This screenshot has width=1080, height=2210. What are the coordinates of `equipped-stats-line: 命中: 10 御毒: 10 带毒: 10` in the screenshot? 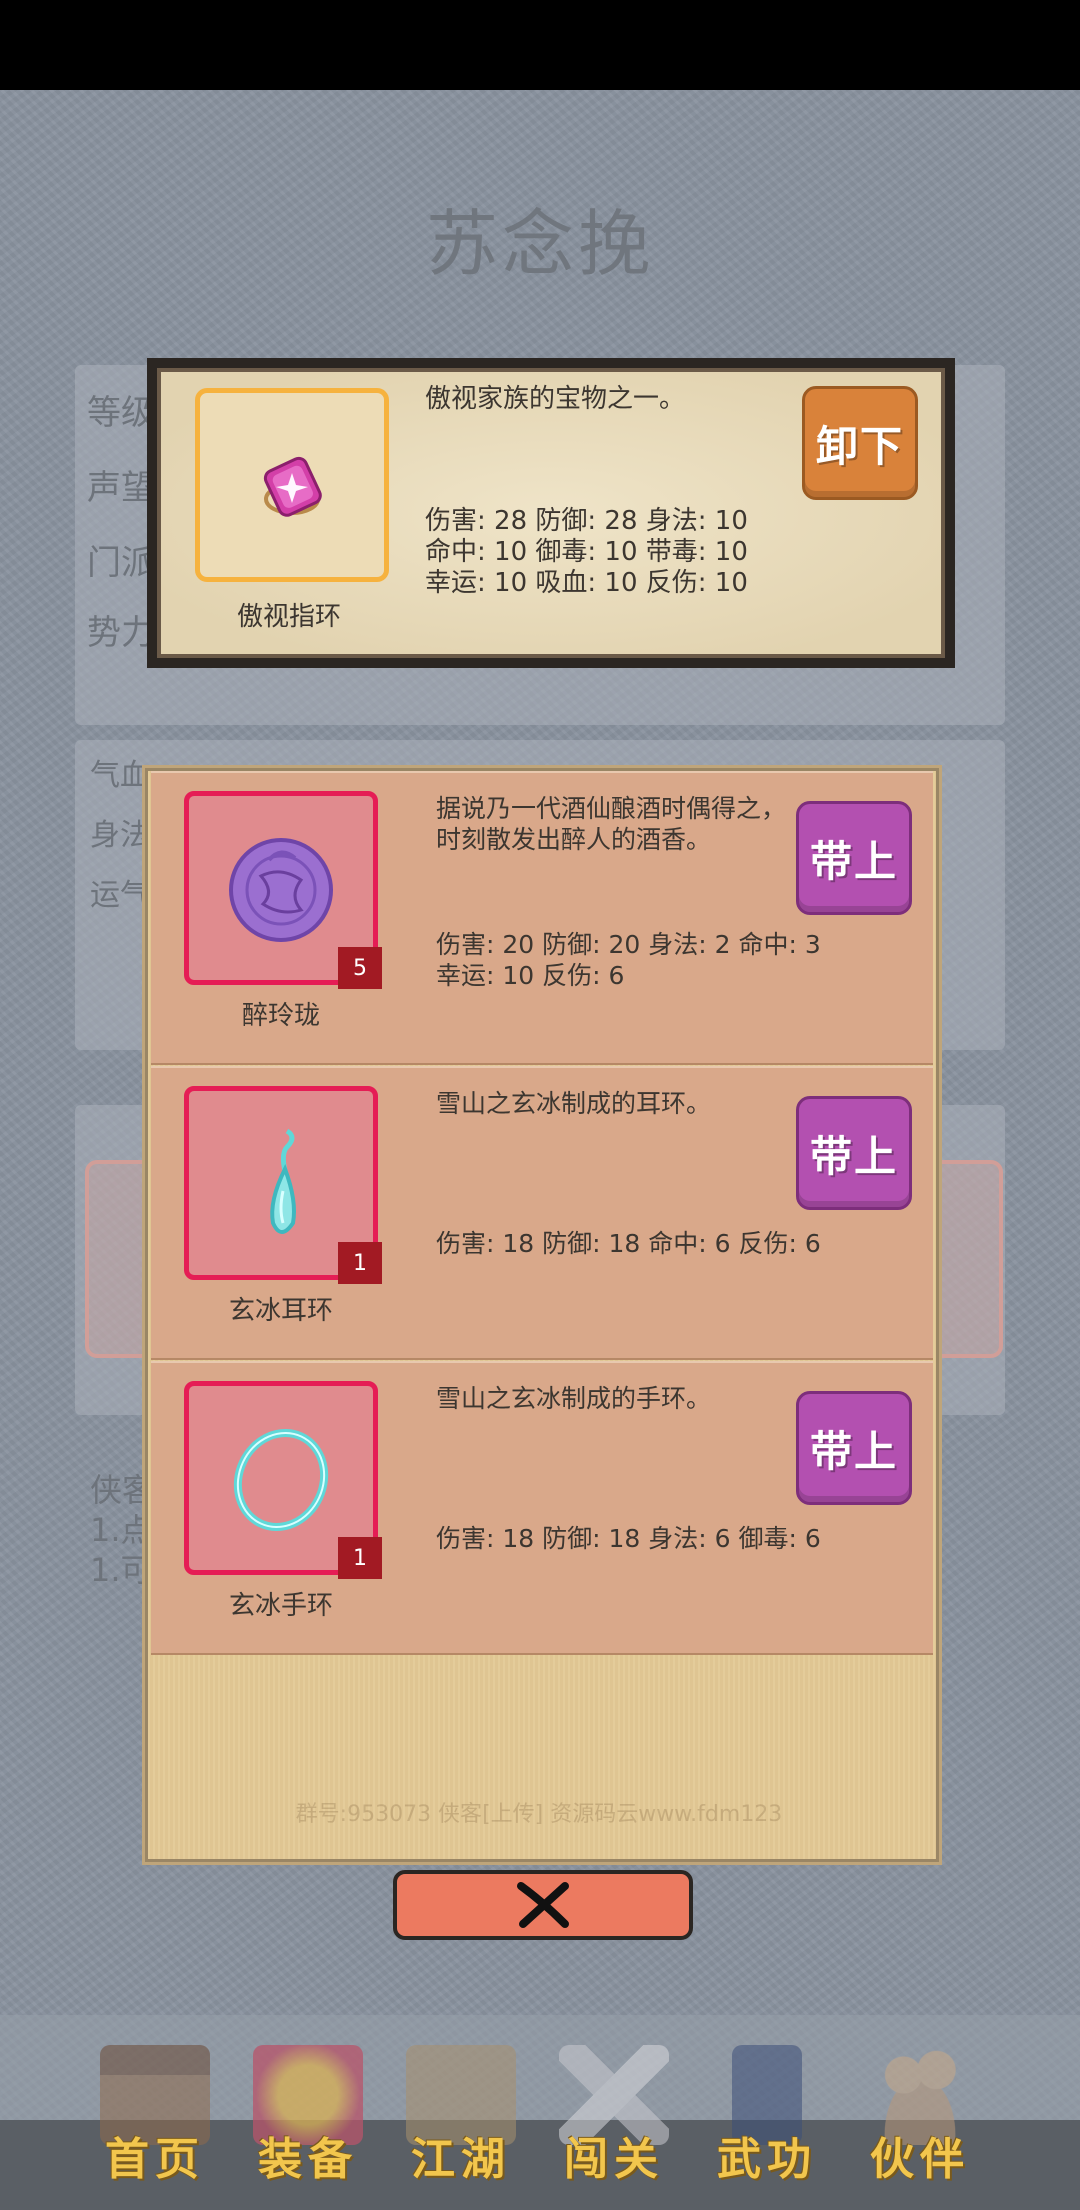 It's located at (586, 552).